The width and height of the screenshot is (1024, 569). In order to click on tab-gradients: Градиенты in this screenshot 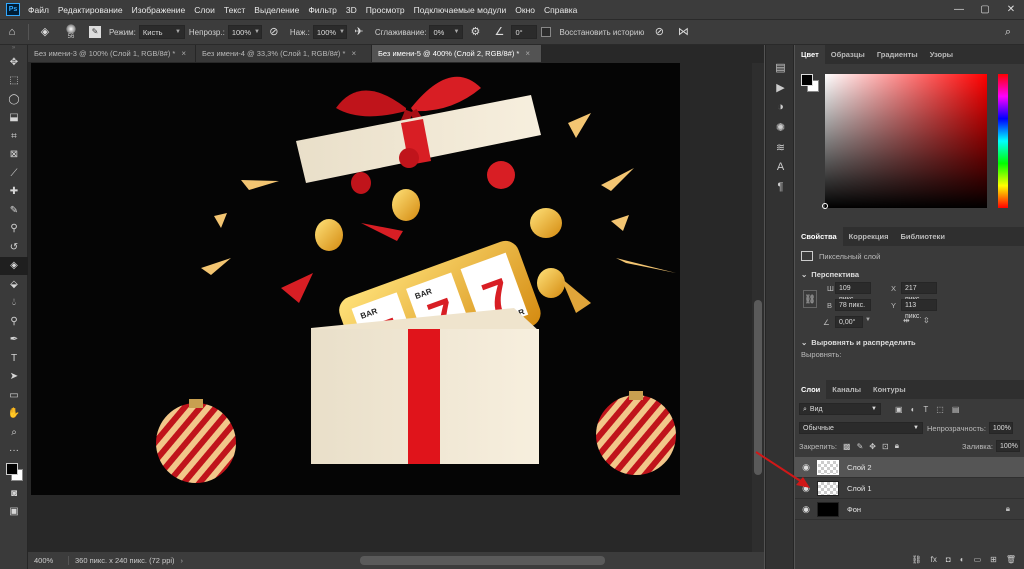, I will do `click(897, 54)`.